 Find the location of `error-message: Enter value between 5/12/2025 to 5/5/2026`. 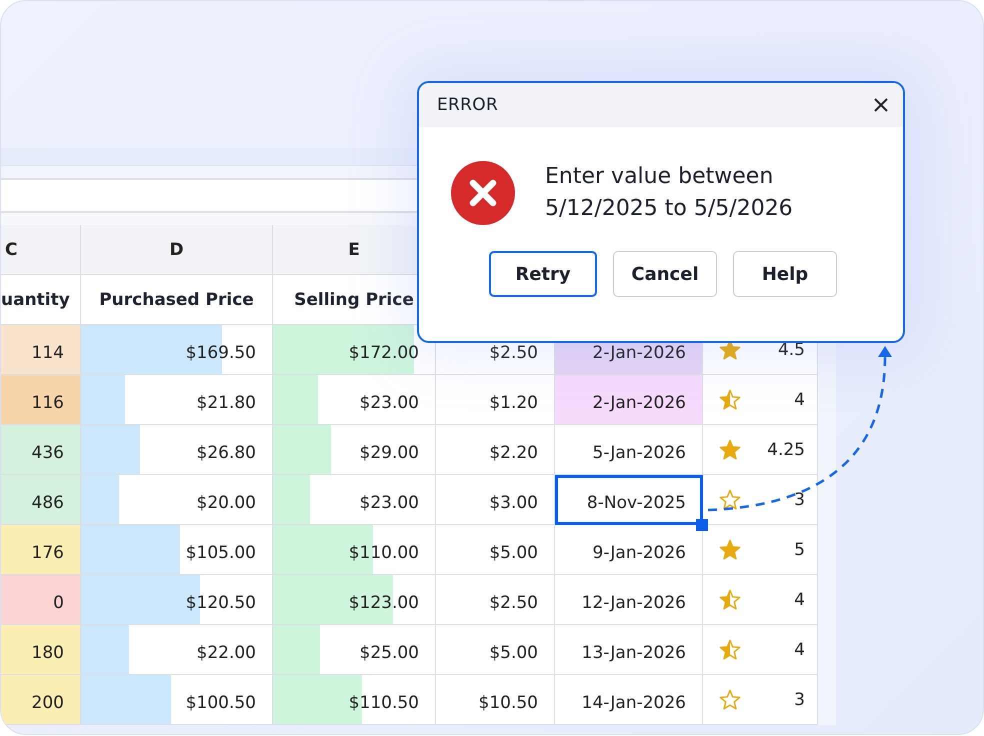

error-message: Enter value between 5/12/2025 to 5/5/2026 is located at coordinates (669, 193).